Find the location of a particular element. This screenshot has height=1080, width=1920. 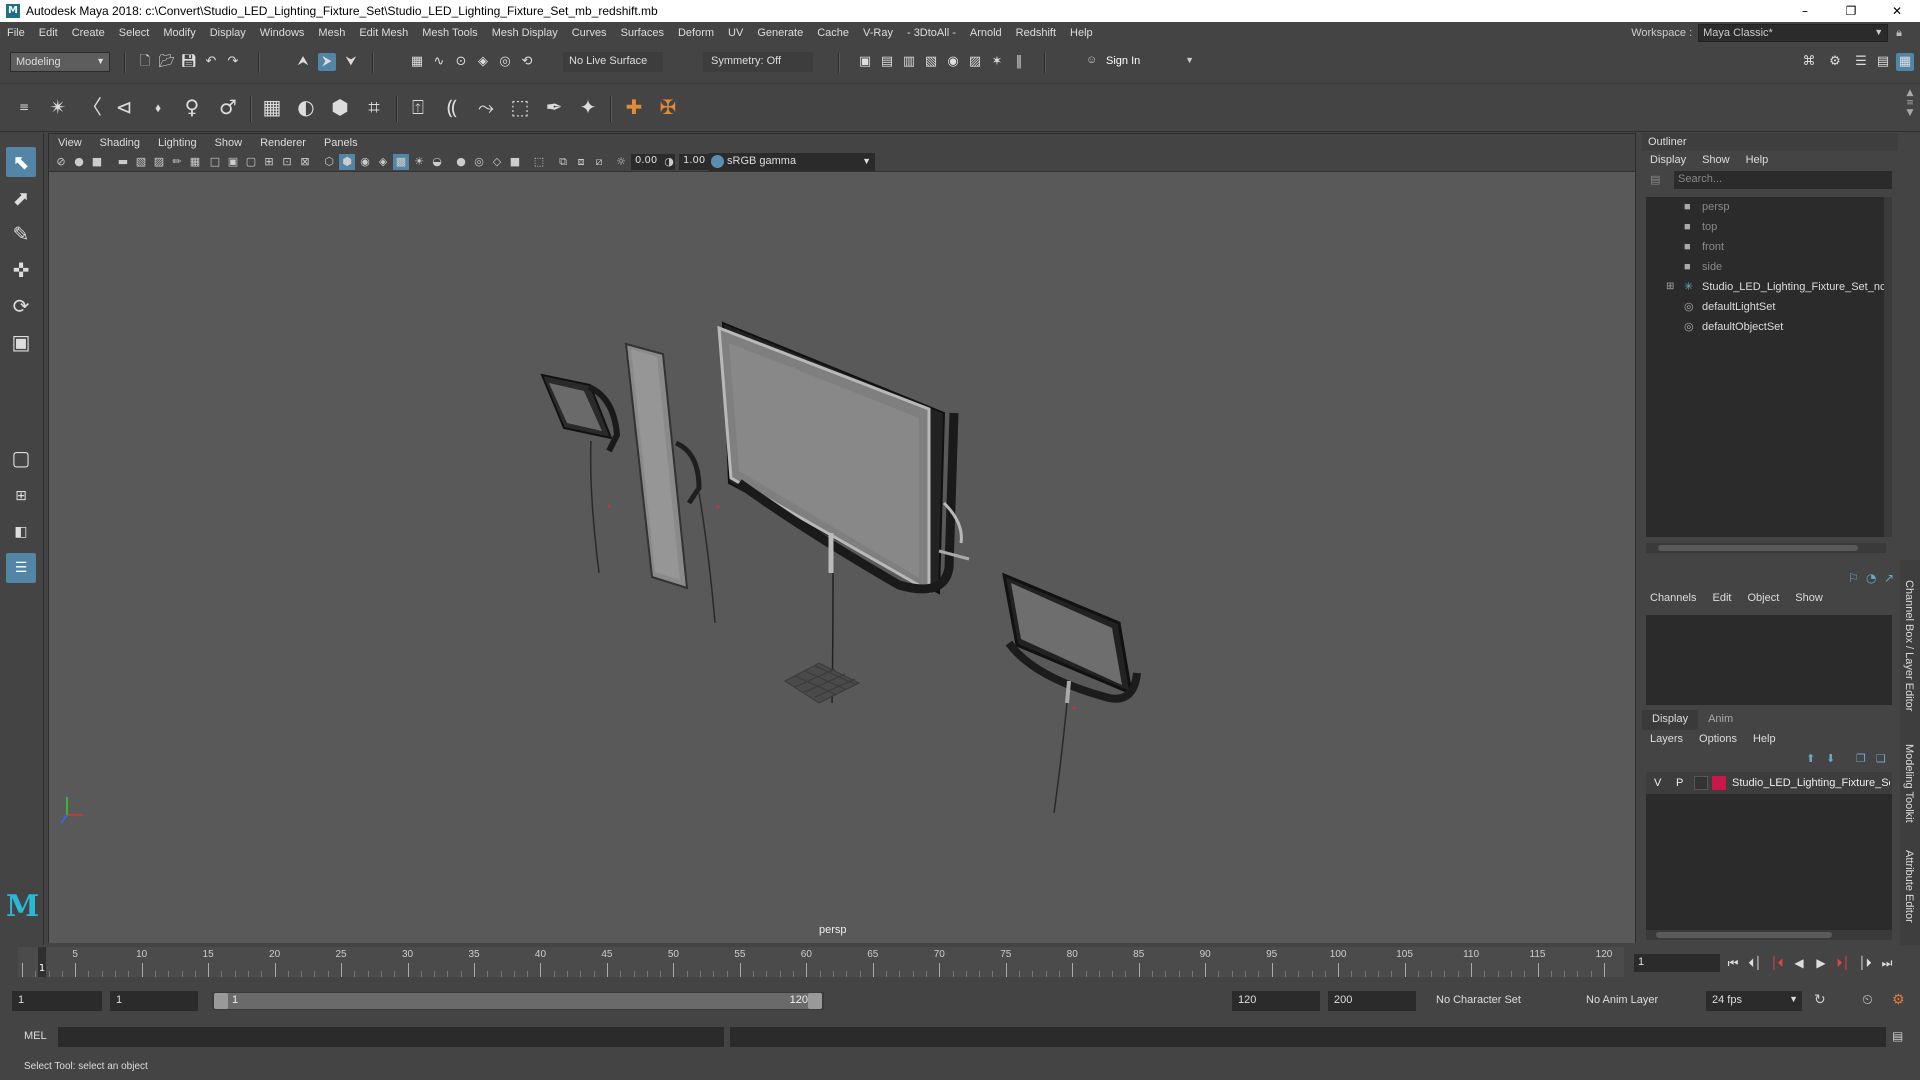

step-back-key-icon: │⏴ is located at coordinates (1777, 963).